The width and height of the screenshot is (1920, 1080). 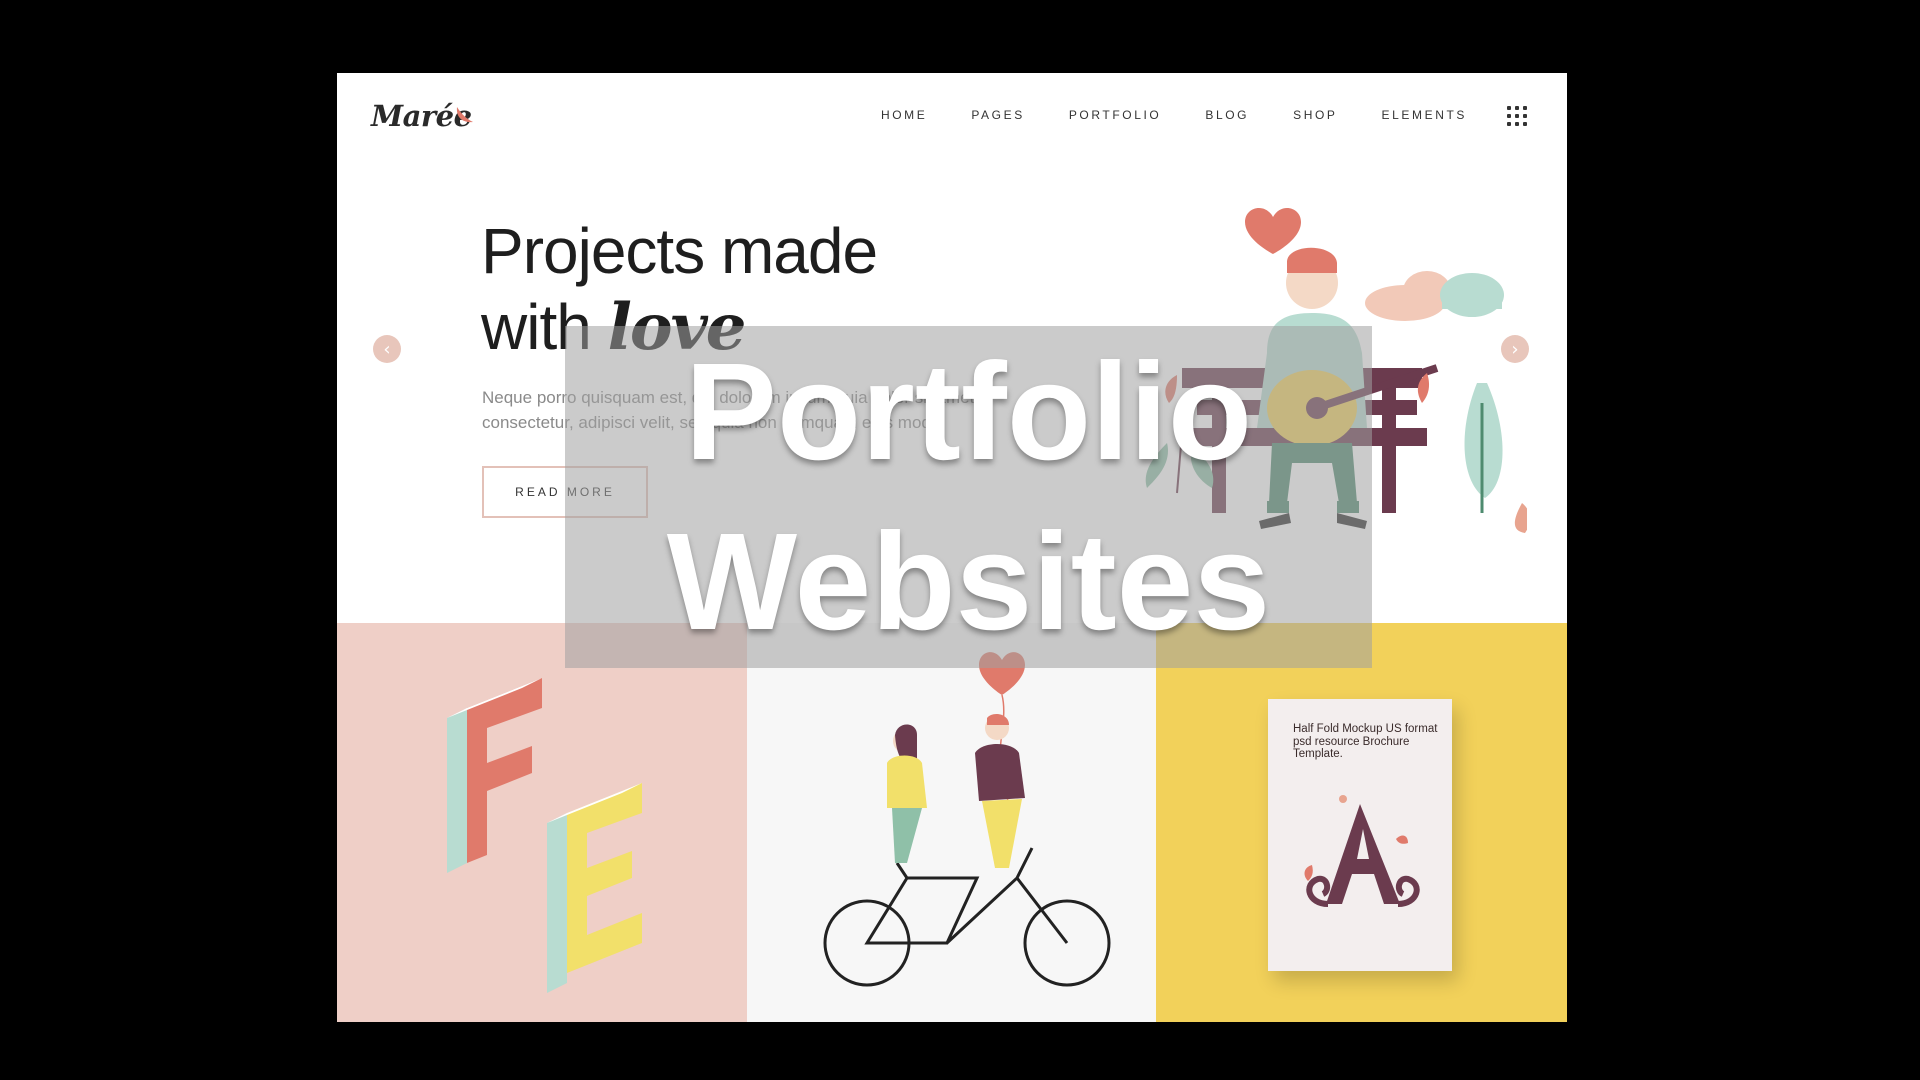 I want to click on fe-letters-illustration, so click(x=544, y=835).